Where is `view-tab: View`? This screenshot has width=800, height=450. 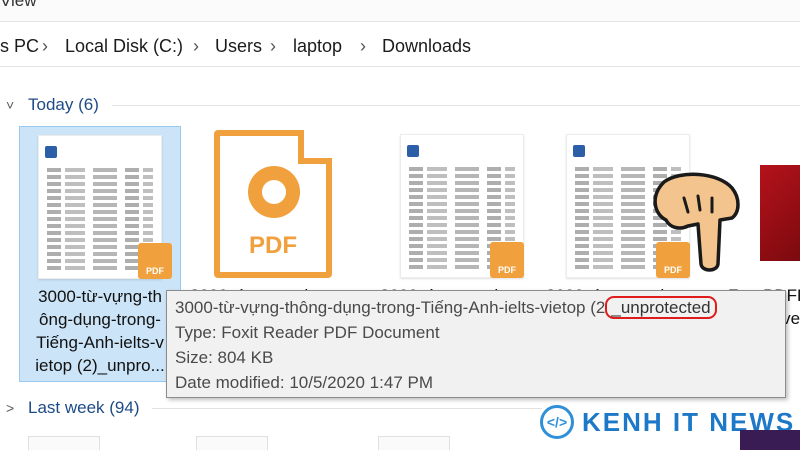
view-tab: View is located at coordinates (18, 5).